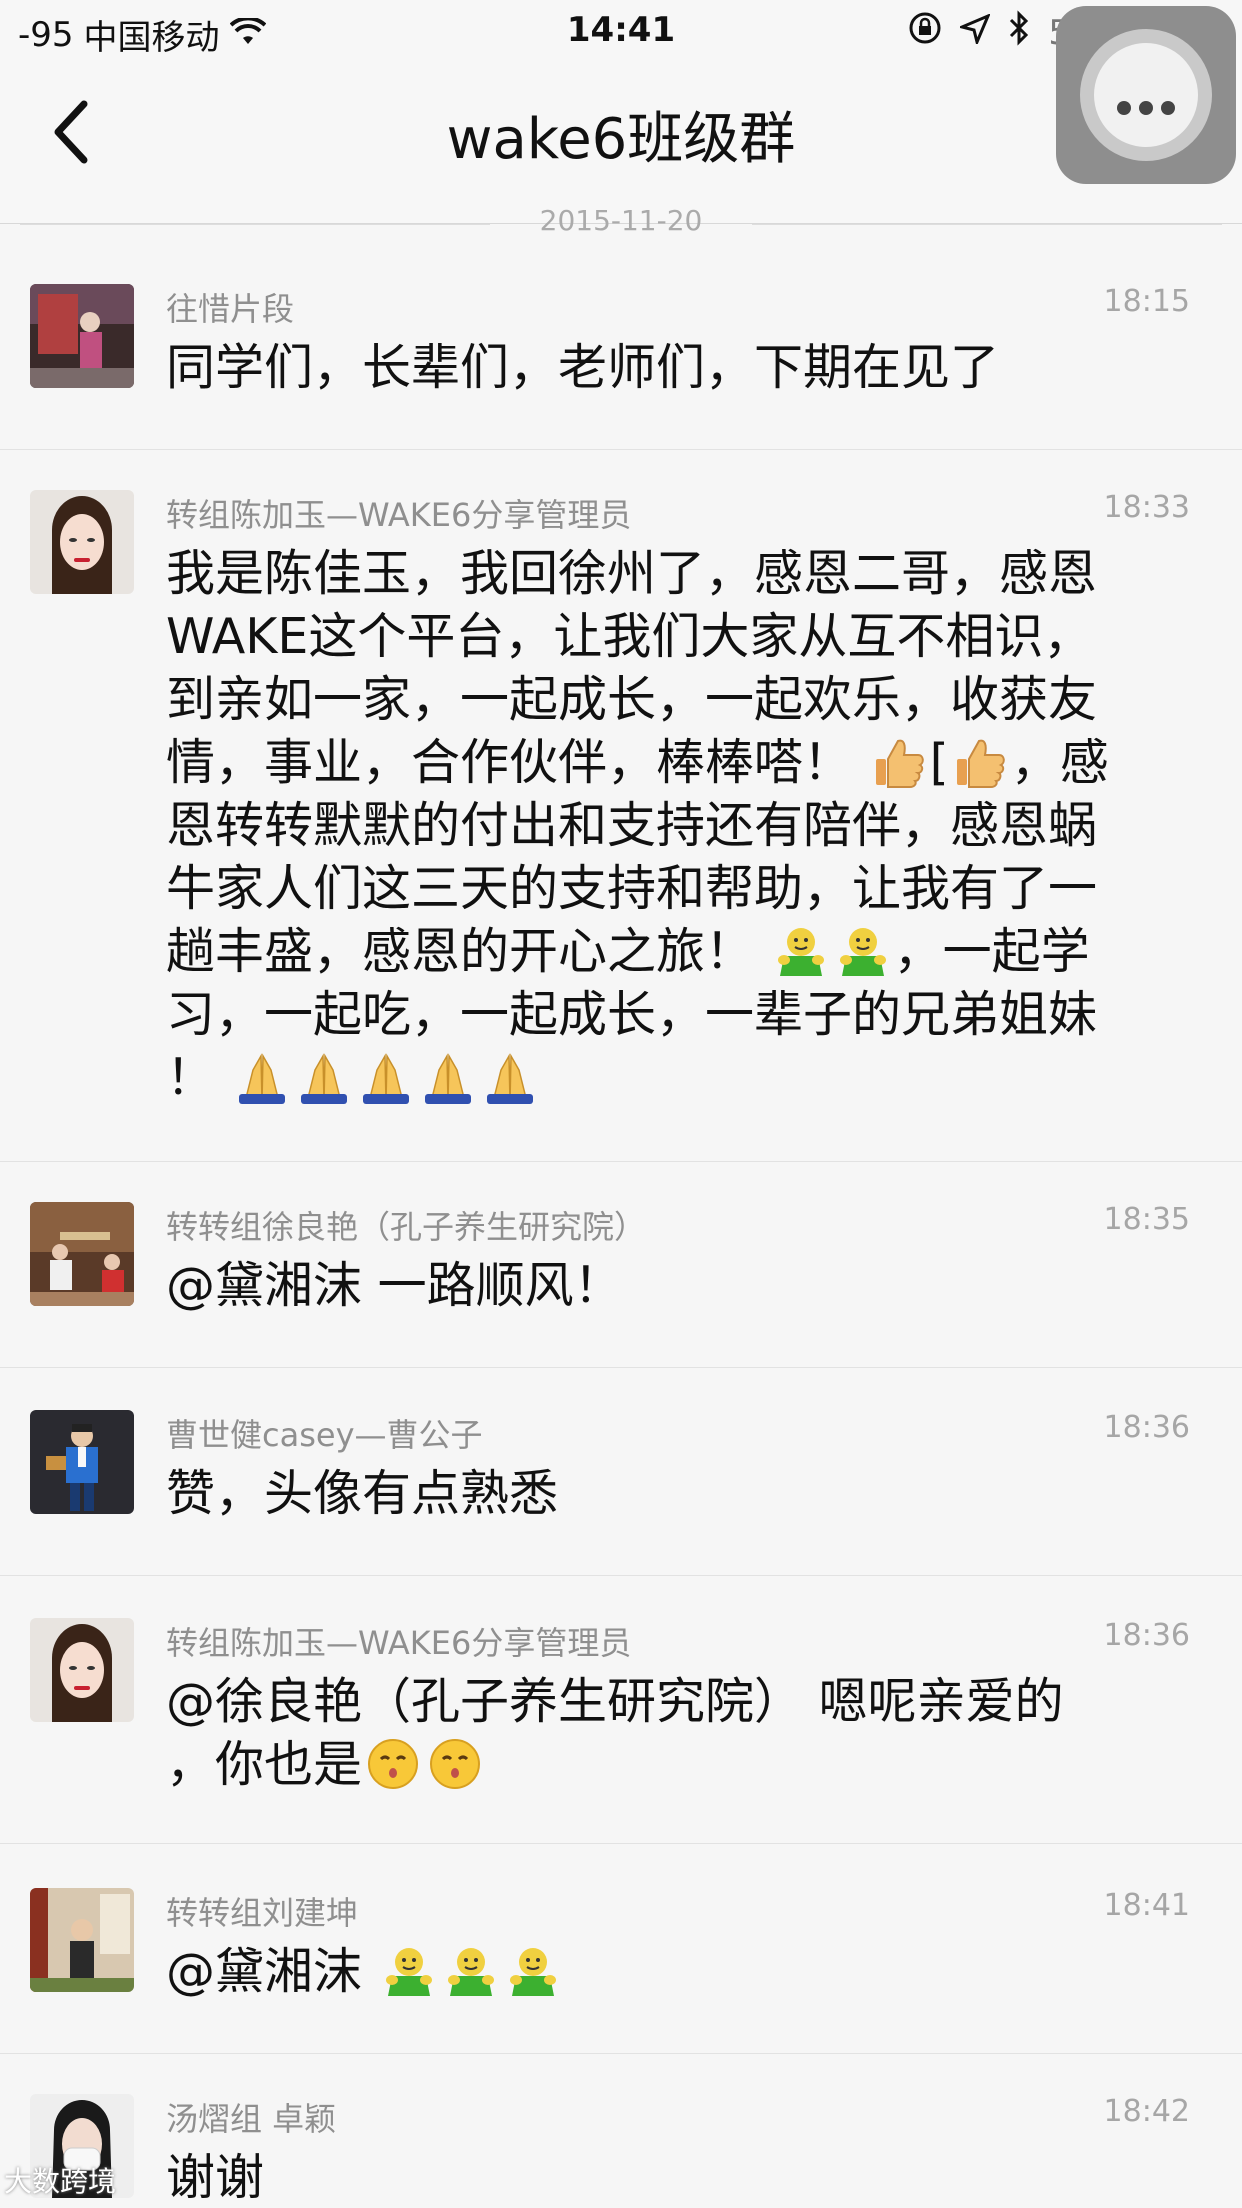 This screenshot has width=1242, height=2208. What do you see at coordinates (460, 951) in the screenshot?
I see `text-segment: 趟丰盛，感恩的开心之旅！` at bounding box center [460, 951].